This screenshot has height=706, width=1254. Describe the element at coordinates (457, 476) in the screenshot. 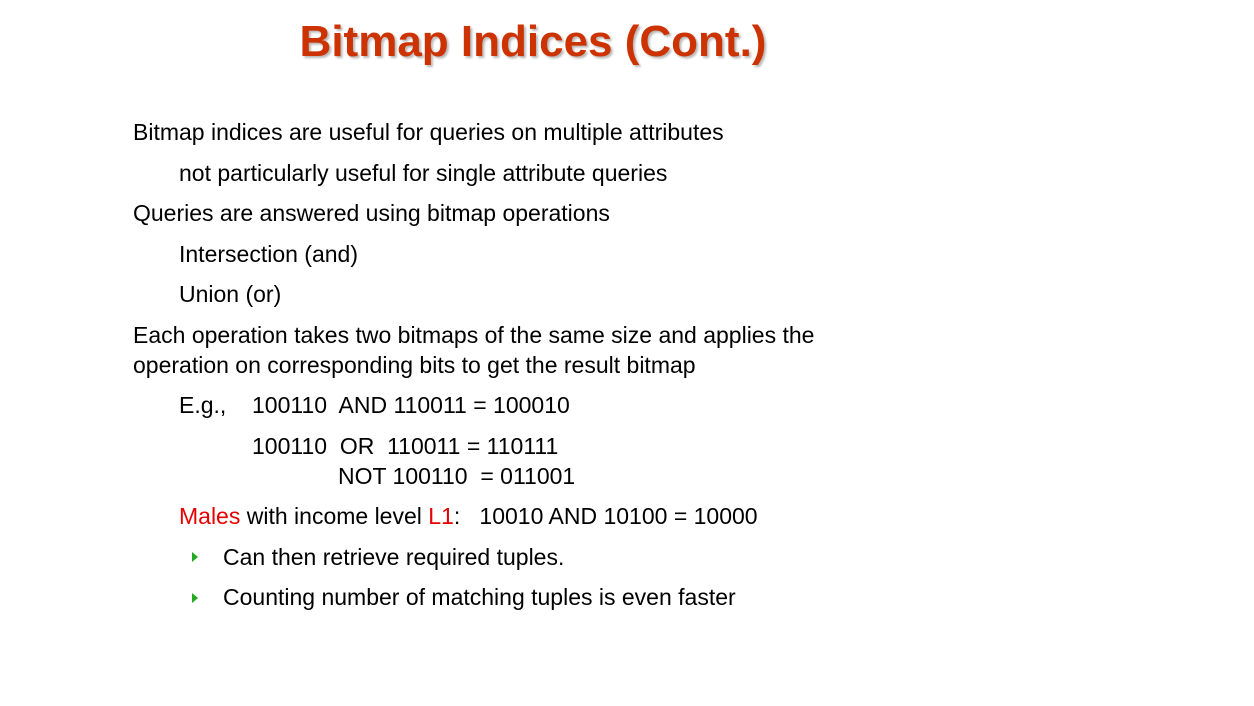

I see `example-not: NOT 100110 = 011001` at that location.